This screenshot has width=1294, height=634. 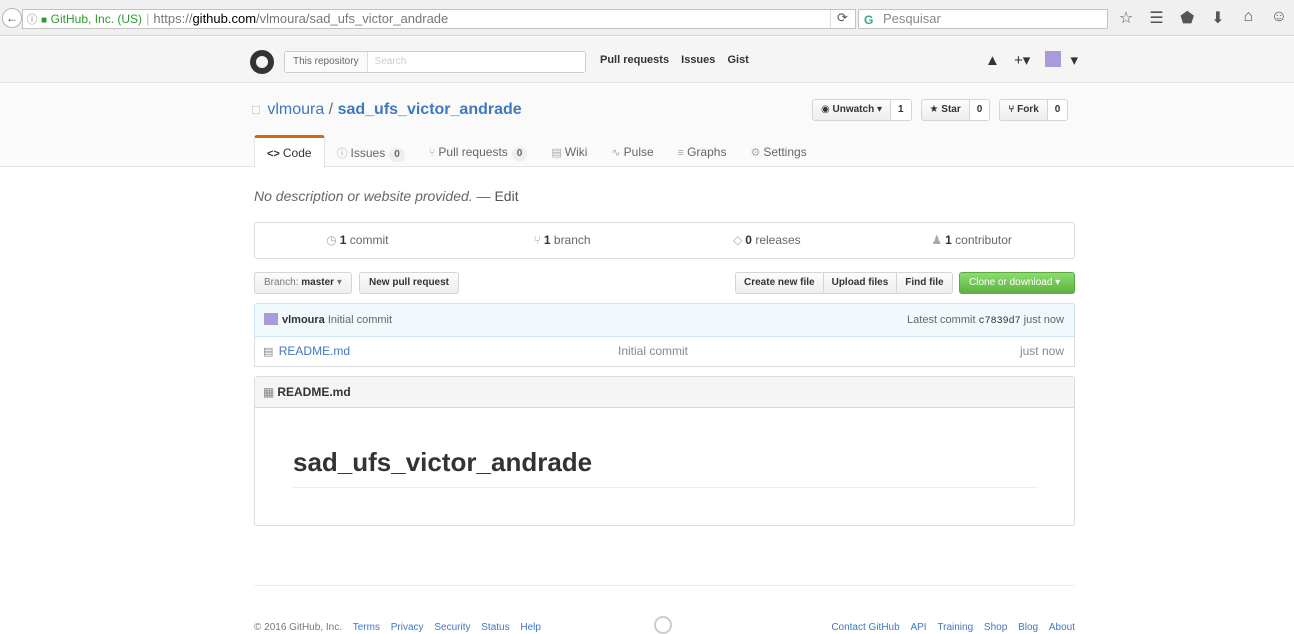 What do you see at coordinates (537, 240) in the screenshot?
I see `branch-icon: ⑂` at bounding box center [537, 240].